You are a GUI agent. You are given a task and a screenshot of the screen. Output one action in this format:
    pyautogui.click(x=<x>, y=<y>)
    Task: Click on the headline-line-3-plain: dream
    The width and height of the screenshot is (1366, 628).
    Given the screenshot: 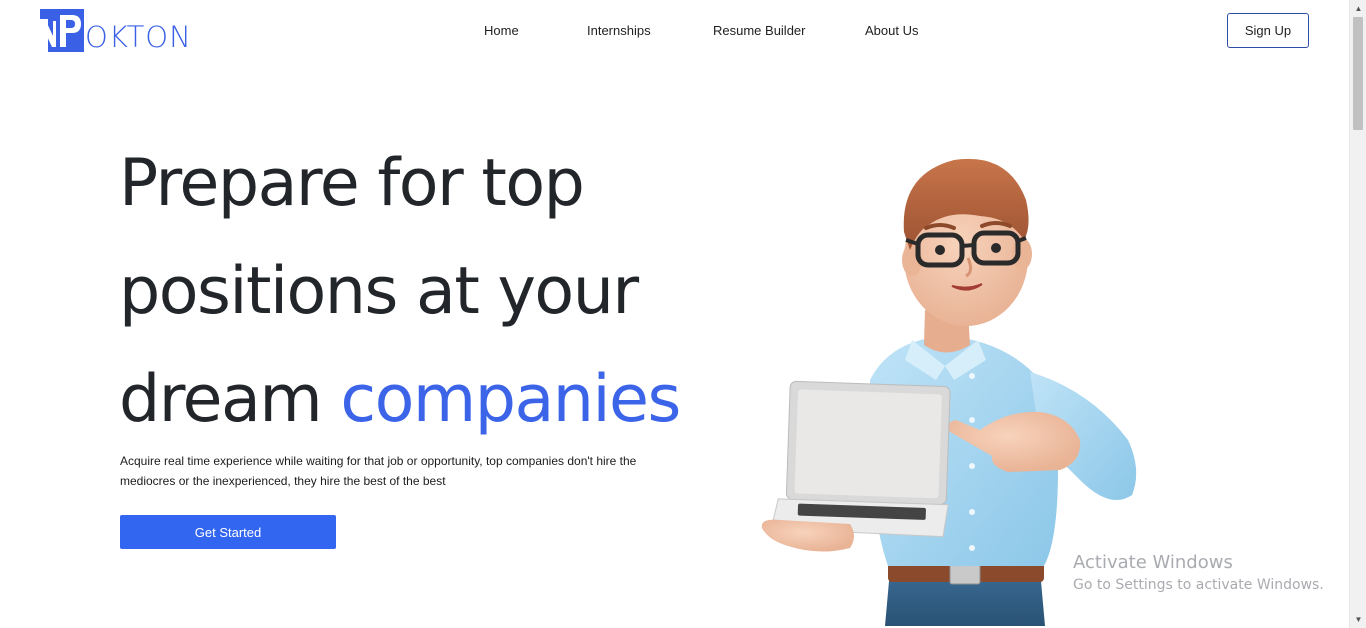 What is the action you would take?
    pyautogui.click(x=221, y=399)
    